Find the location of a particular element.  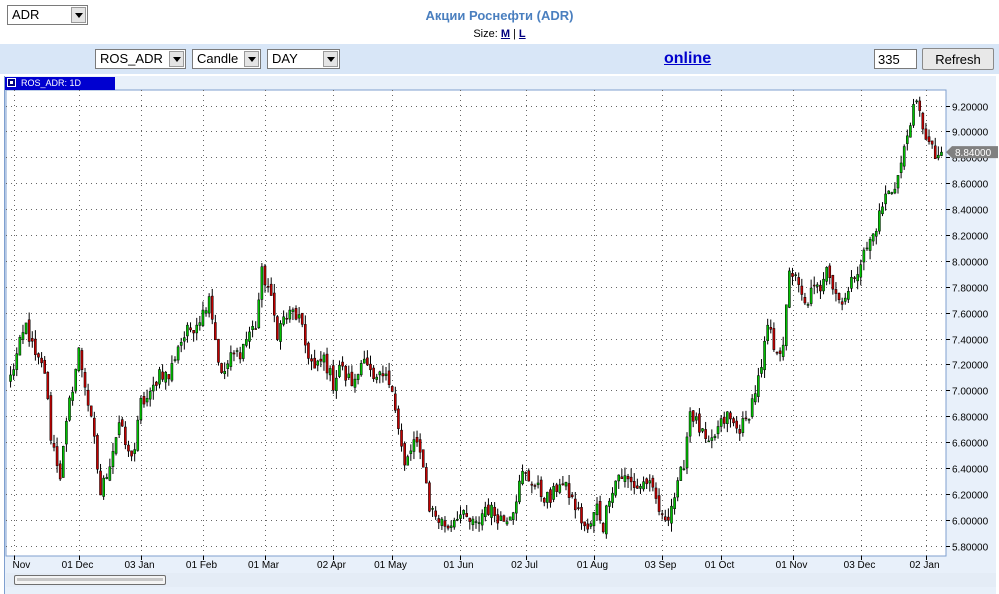

y-tick-label: 7.40000 is located at coordinates (970, 341).